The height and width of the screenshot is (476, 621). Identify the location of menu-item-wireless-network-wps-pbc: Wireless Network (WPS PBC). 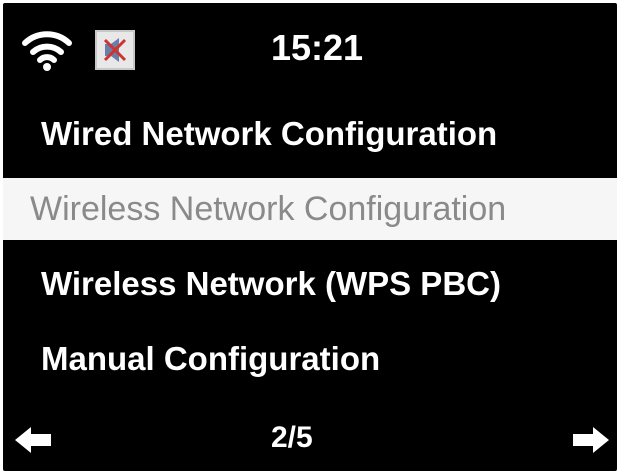
(310, 284).